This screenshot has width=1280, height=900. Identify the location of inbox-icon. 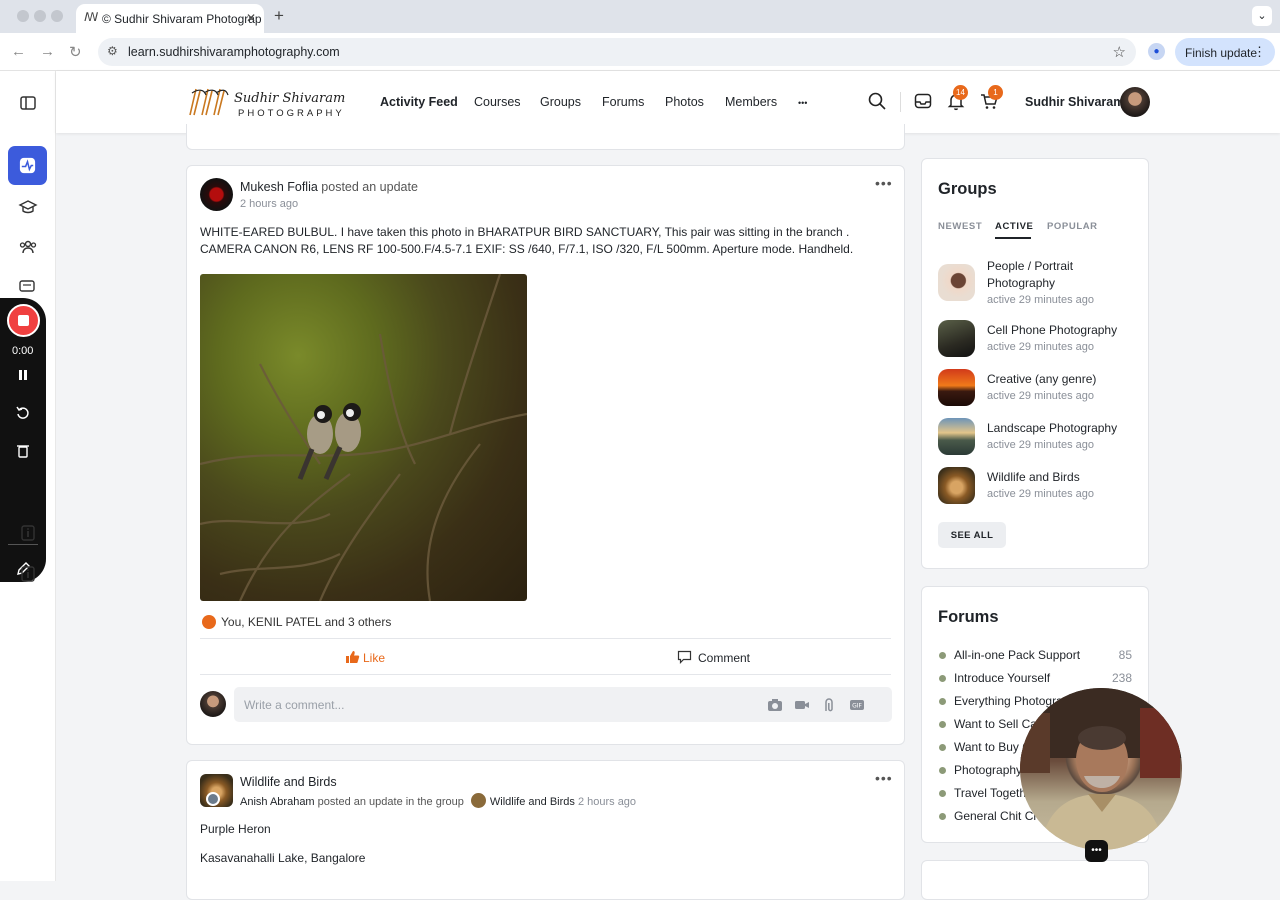
(923, 101).